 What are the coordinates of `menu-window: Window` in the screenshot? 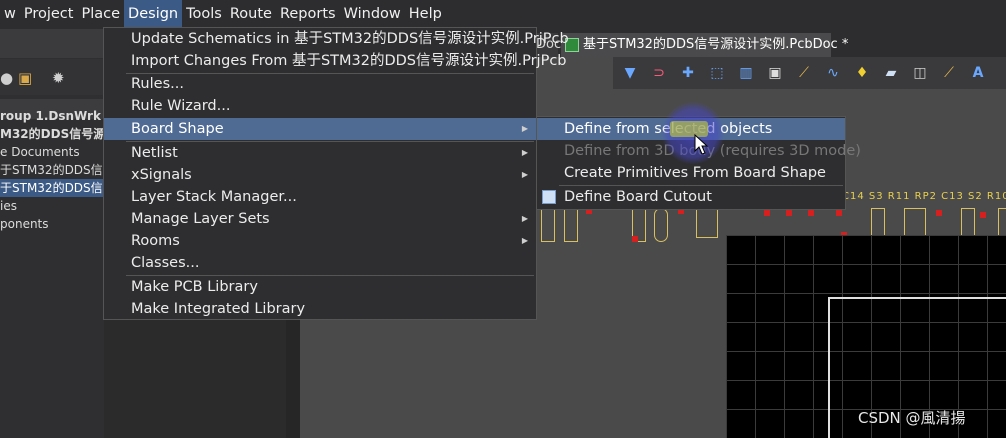 It's located at (372, 14).